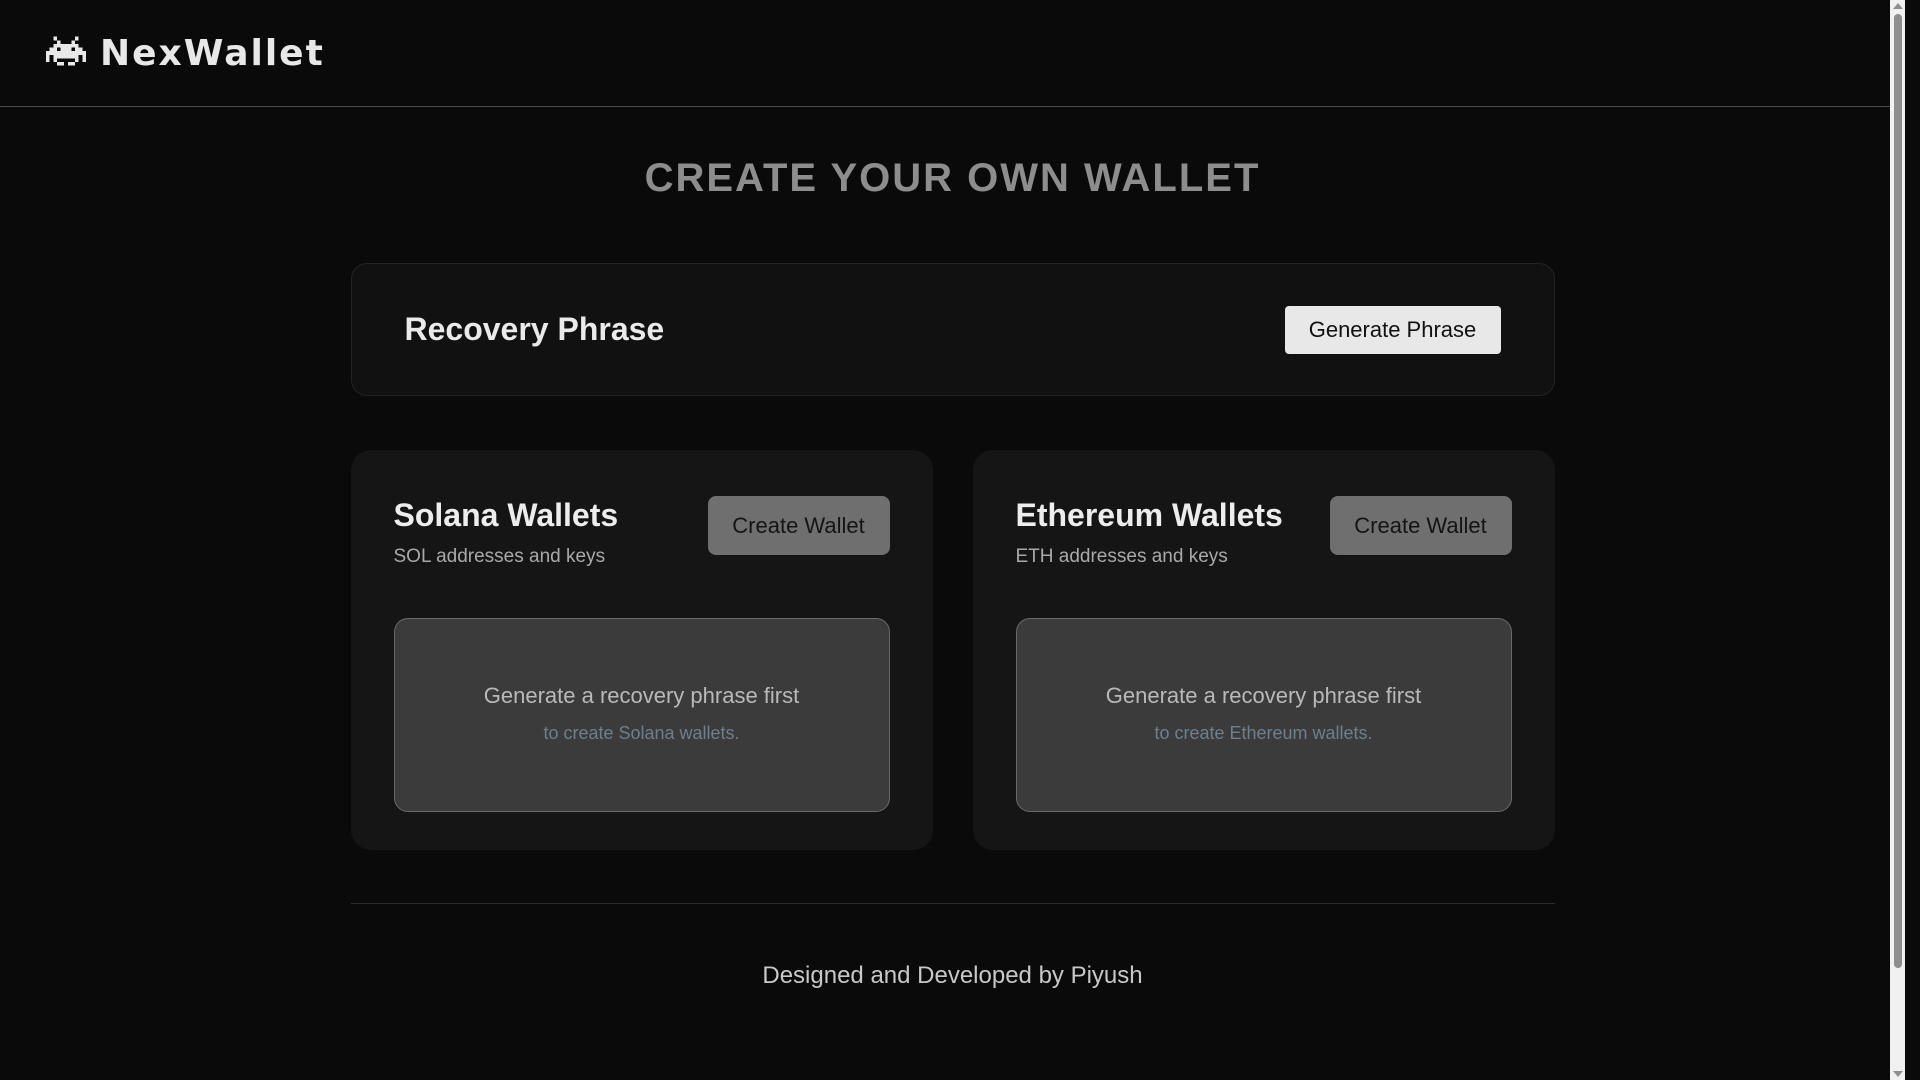 The height and width of the screenshot is (1080, 1920). What do you see at coordinates (952, 178) in the screenshot?
I see `page-title: CREATE YOUR OWN WALLET` at bounding box center [952, 178].